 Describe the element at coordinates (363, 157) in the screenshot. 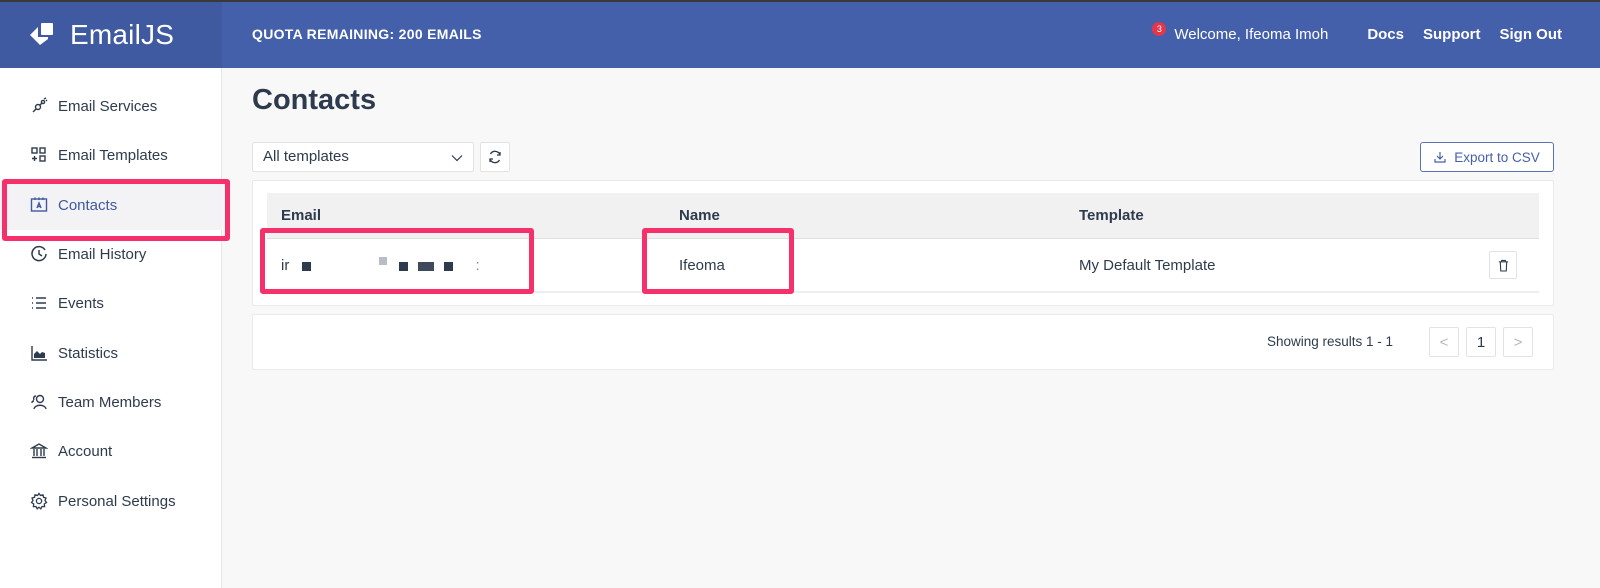

I see `template-filter-select: All templates` at that location.